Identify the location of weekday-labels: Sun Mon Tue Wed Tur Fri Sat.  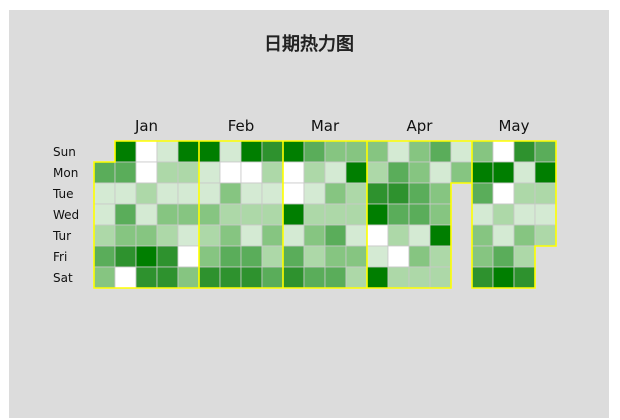
(65, 215).